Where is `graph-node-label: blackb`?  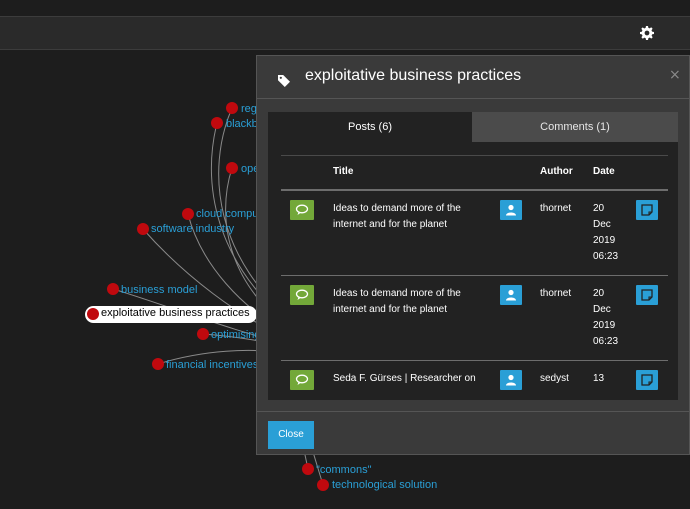
graph-node-label: blackb is located at coordinates (242, 124).